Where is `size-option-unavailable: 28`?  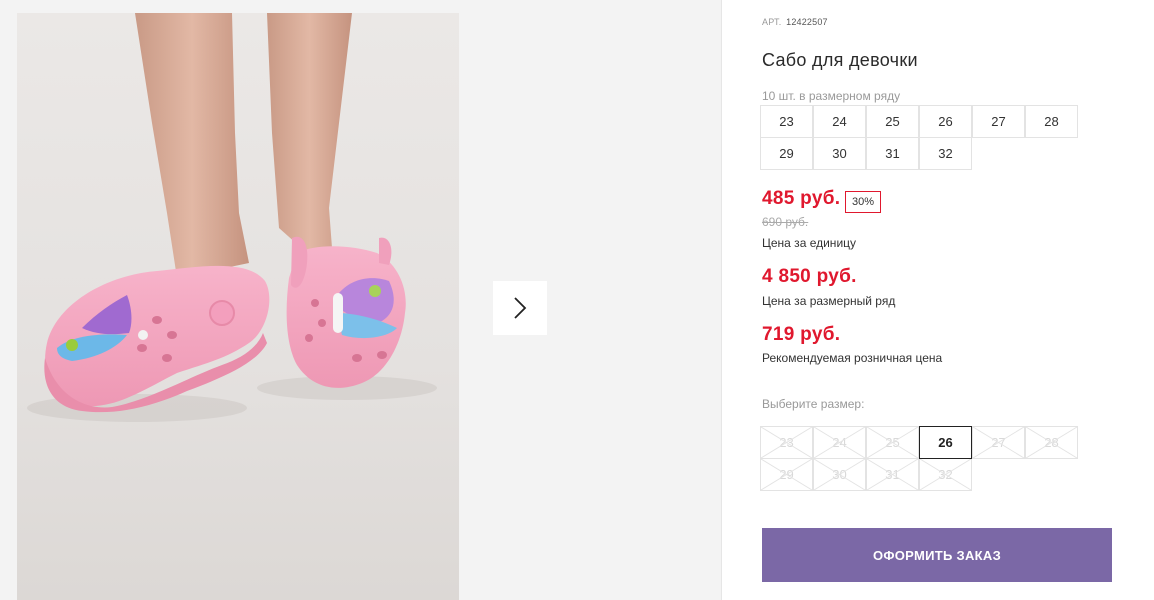 size-option-unavailable: 28 is located at coordinates (1051, 442).